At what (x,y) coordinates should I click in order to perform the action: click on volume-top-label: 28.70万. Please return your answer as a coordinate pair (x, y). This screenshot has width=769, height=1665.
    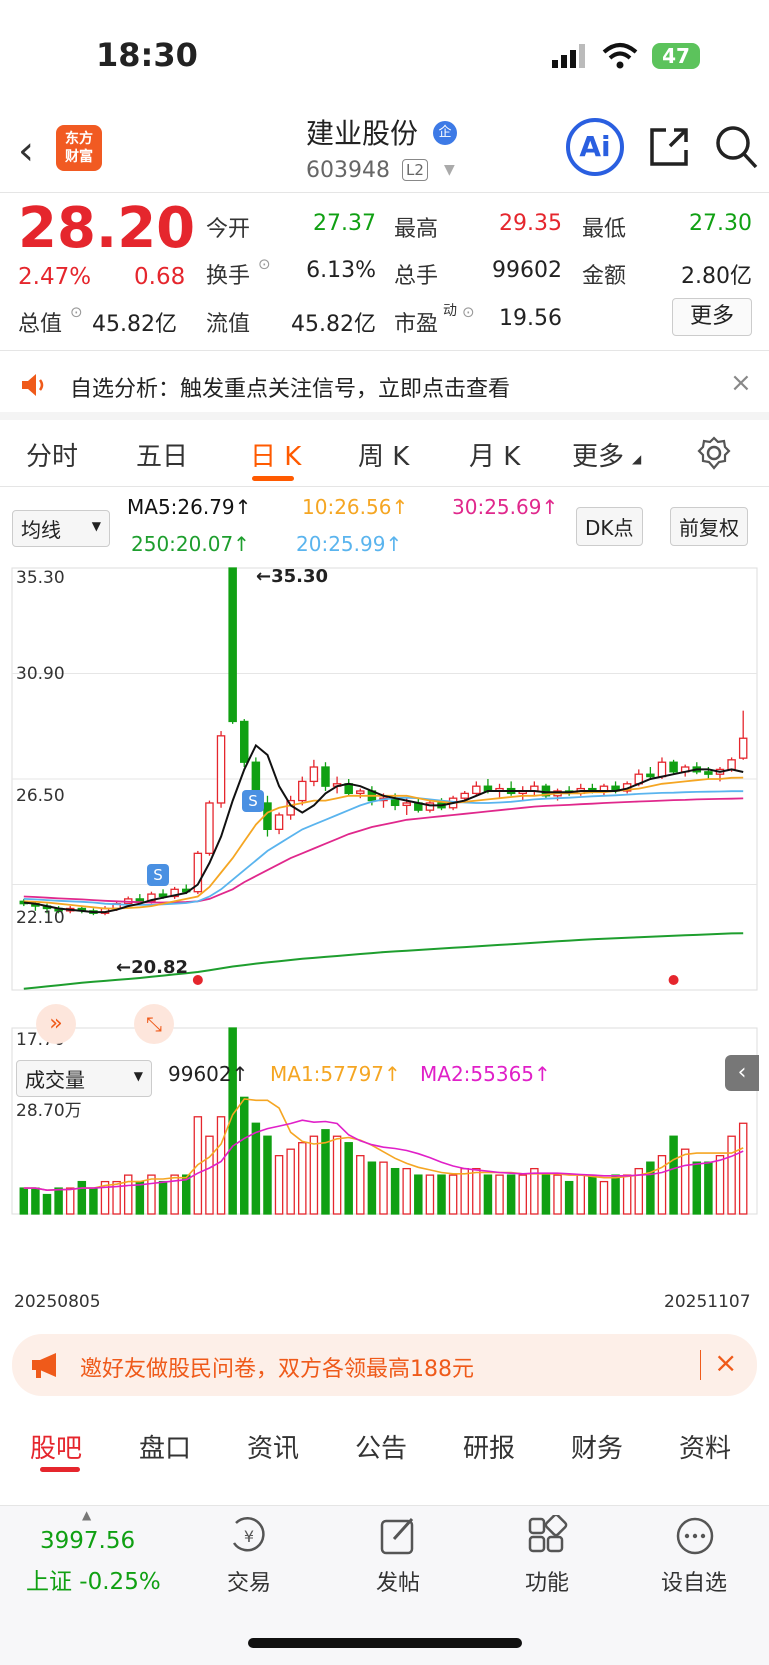
    Looking at the image, I should click on (49, 1111).